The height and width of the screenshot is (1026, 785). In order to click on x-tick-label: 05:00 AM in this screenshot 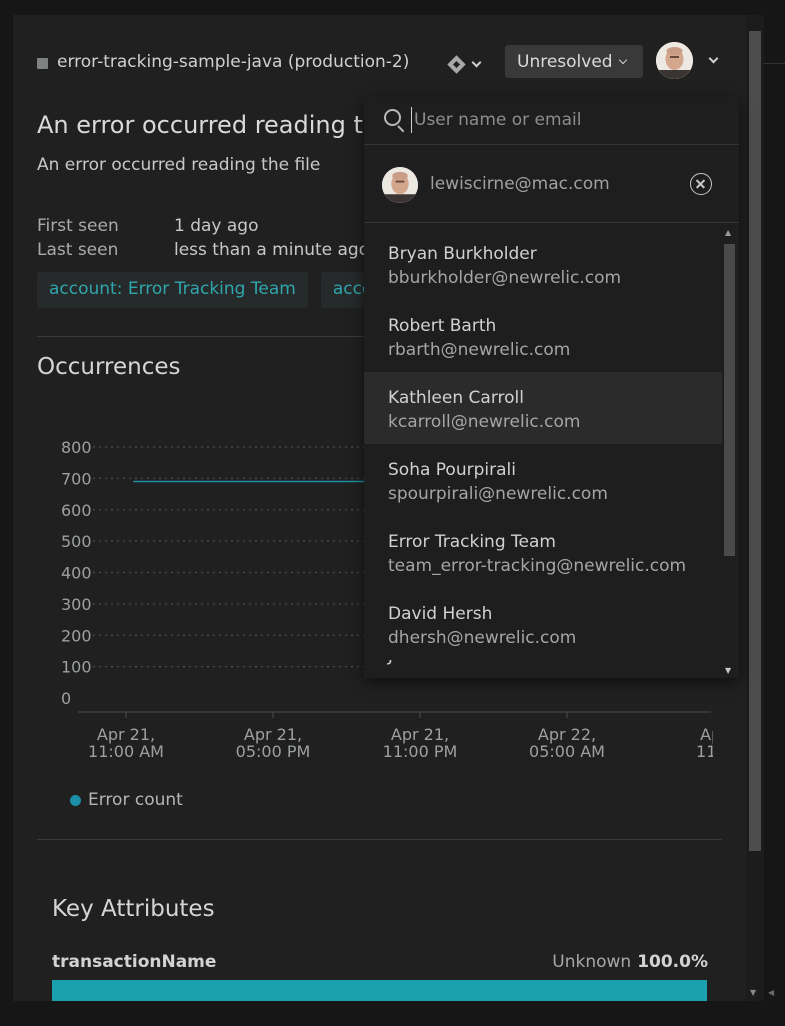, I will do `click(567, 751)`.